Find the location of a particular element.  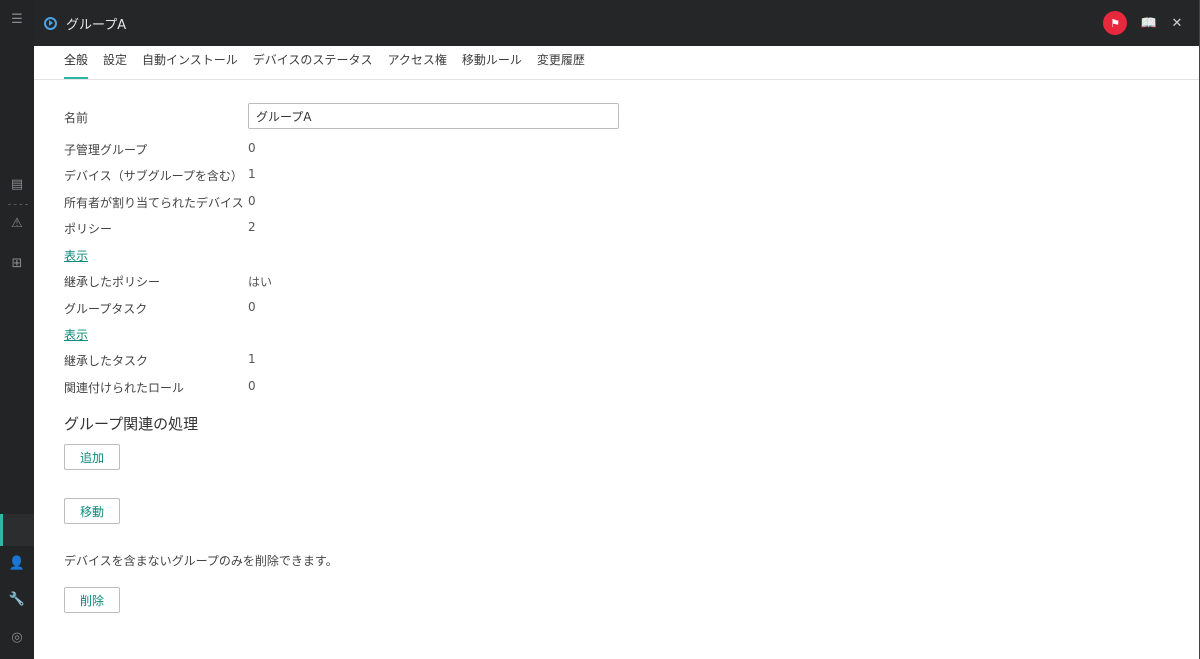

warning-icon: ⚠ is located at coordinates (17, 223).